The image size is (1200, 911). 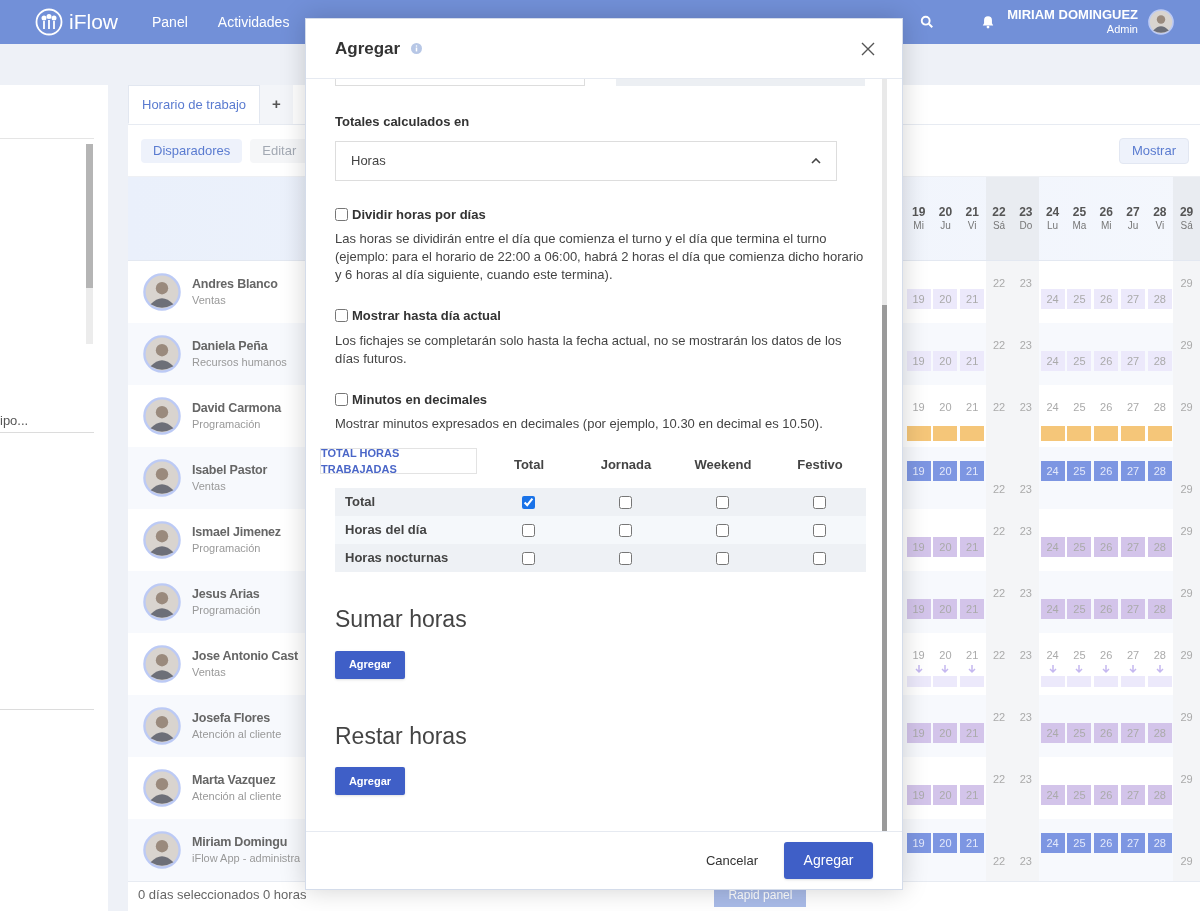 What do you see at coordinates (927, 22) in the screenshot?
I see `search-icon` at bounding box center [927, 22].